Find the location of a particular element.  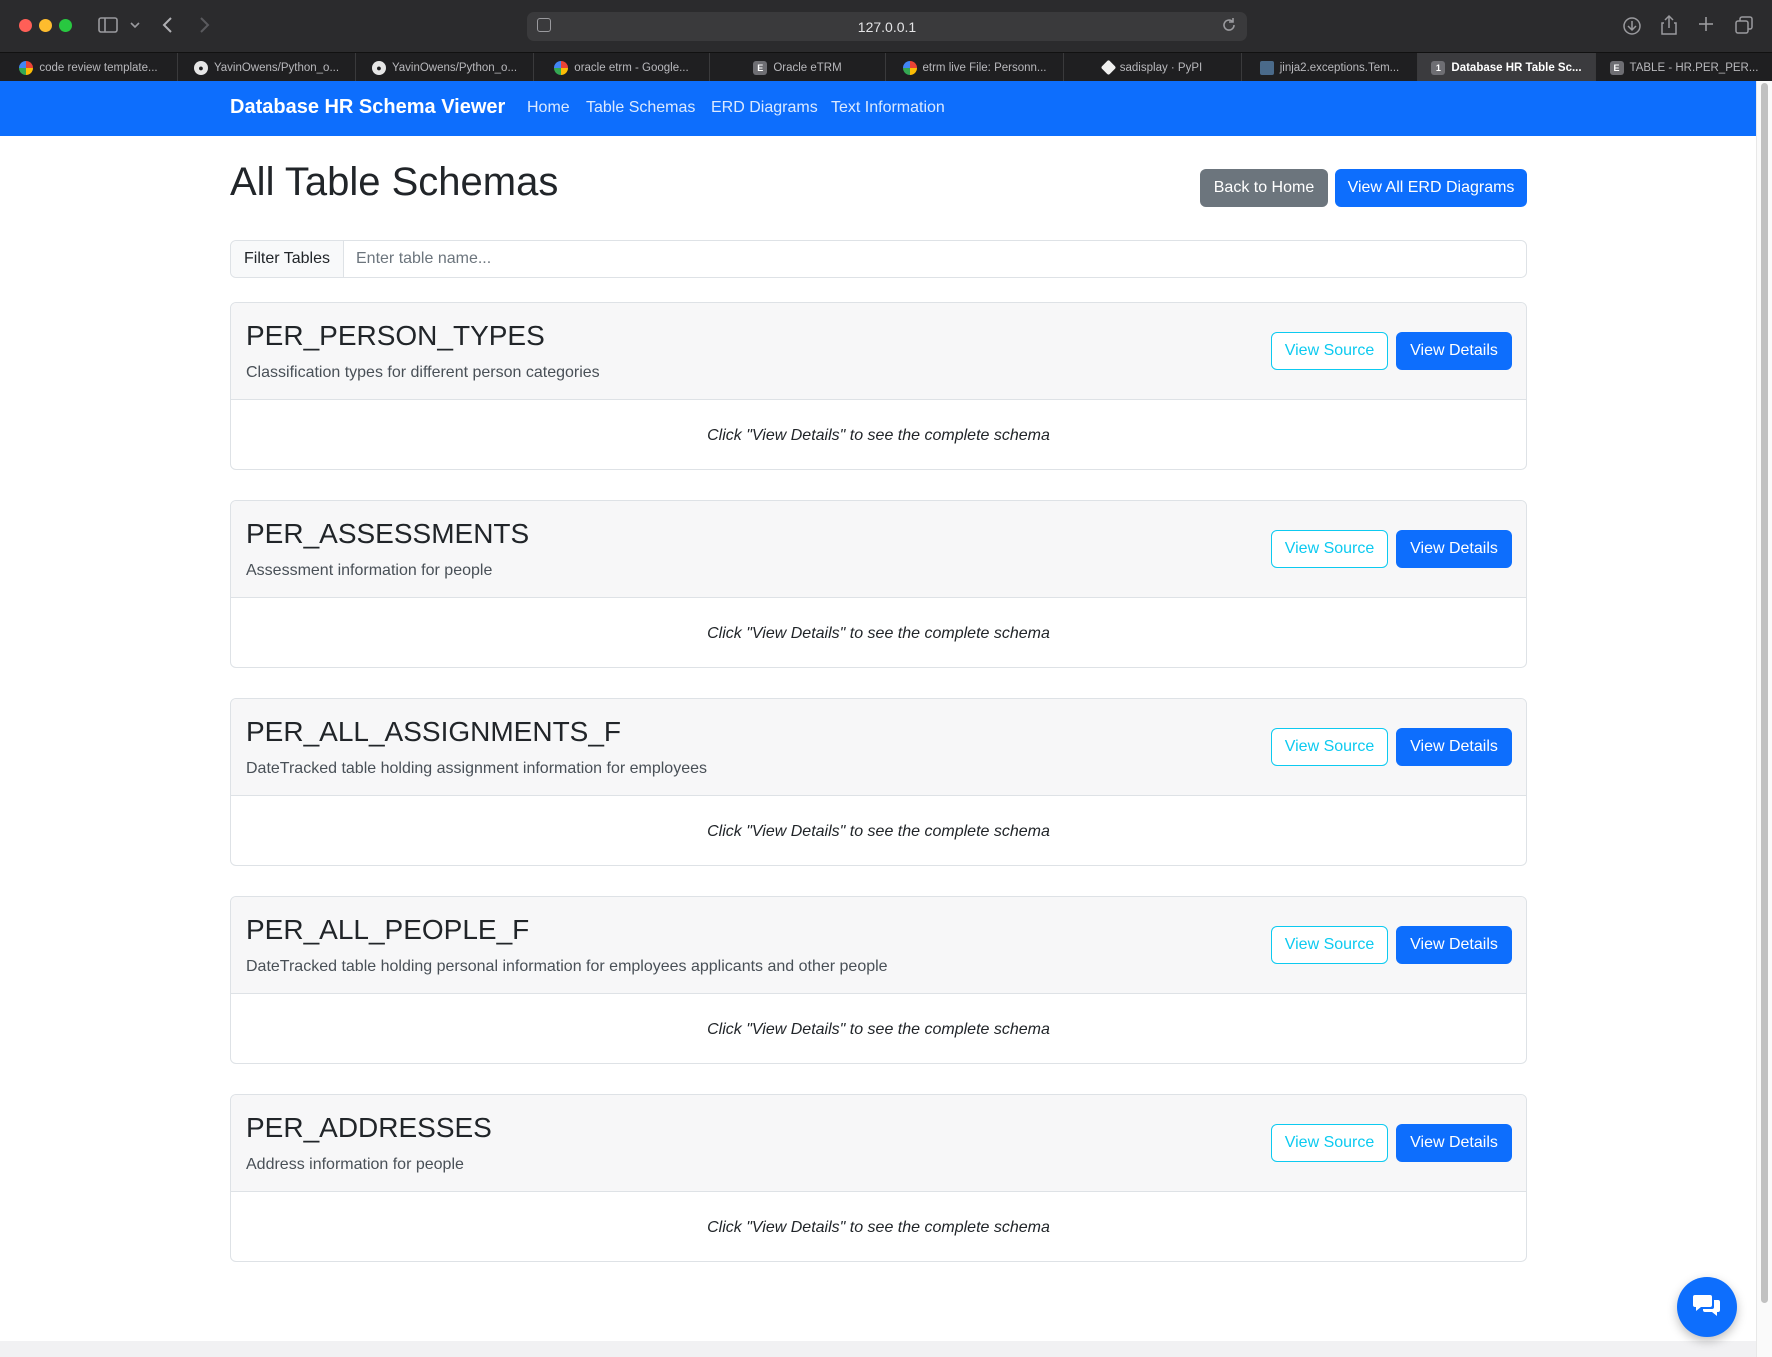

view-all-erd-button: View All ERD Diagrams is located at coordinates (1431, 188).